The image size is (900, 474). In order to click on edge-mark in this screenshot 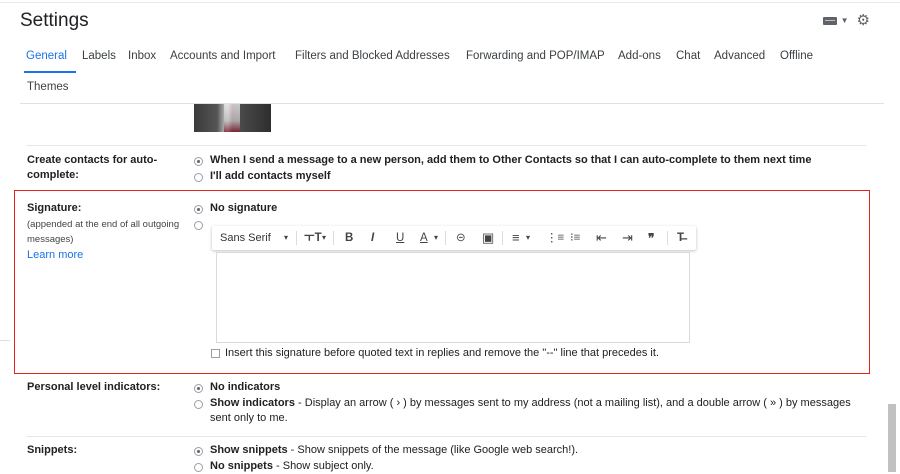, I will do `click(5, 340)`.